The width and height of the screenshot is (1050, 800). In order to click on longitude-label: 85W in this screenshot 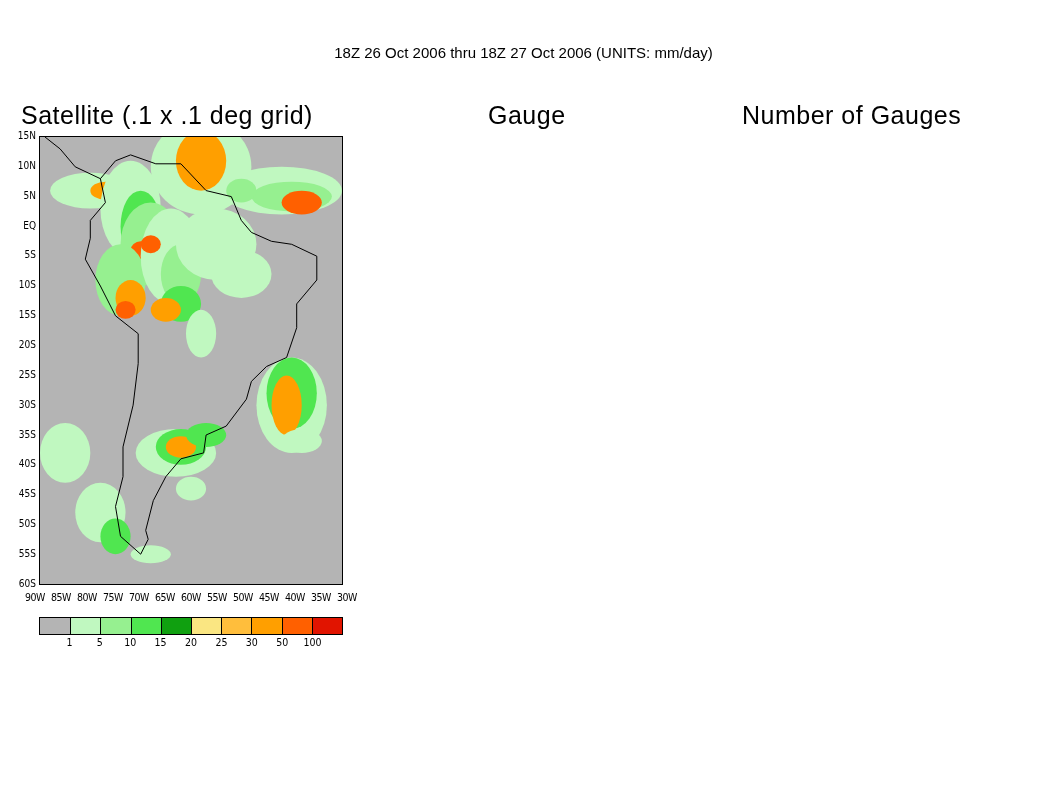, I will do `click(61, 597)`.